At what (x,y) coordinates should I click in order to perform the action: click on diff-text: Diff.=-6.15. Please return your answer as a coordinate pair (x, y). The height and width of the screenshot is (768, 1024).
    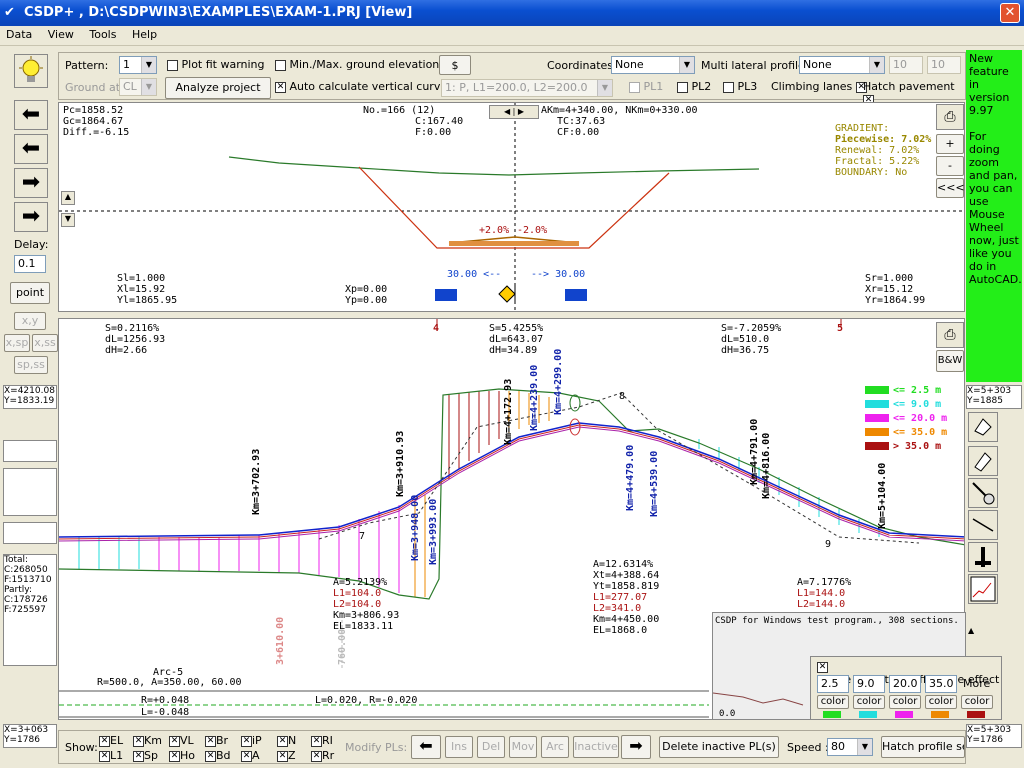
    Looking at the image, I should click on (96, 132).